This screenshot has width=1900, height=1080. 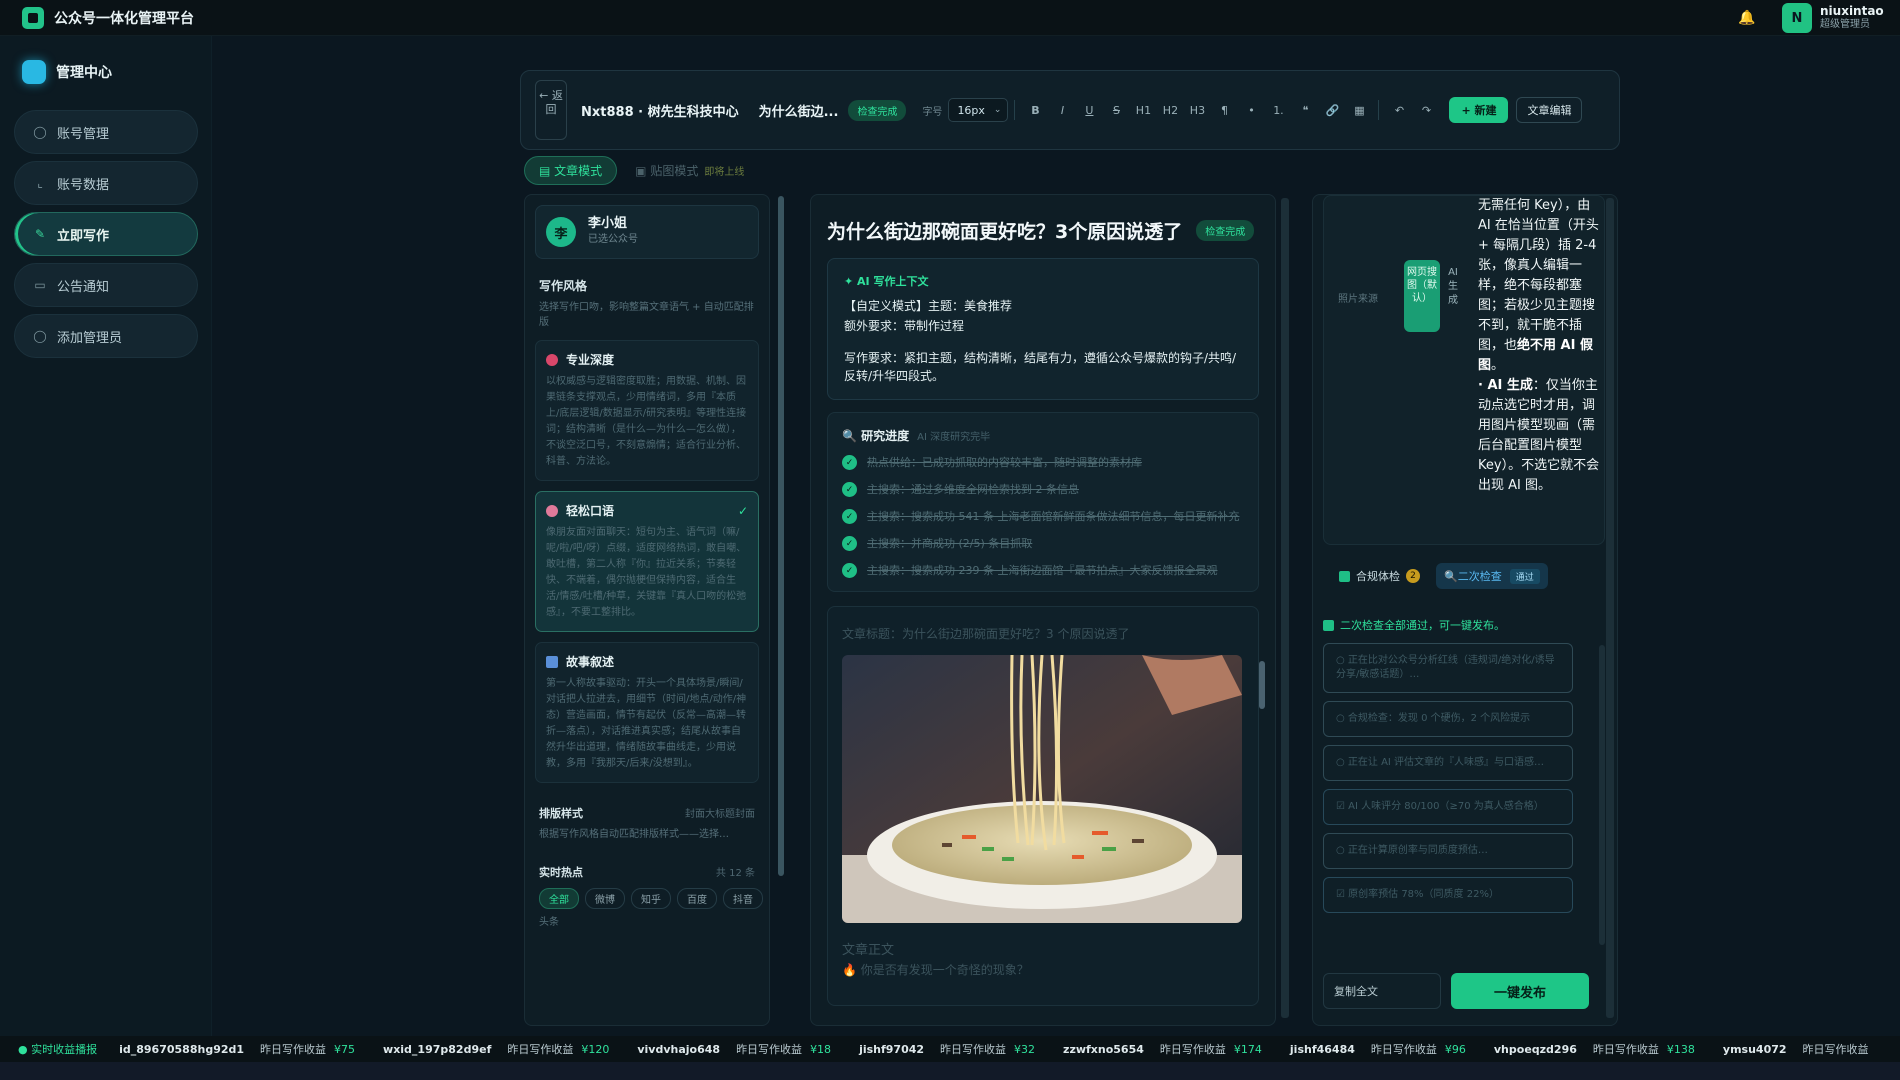 What do you see at coordinates (590, 360) in the screenshot?
I see `style-name: 专业深度` at bounding box center [590, 360].